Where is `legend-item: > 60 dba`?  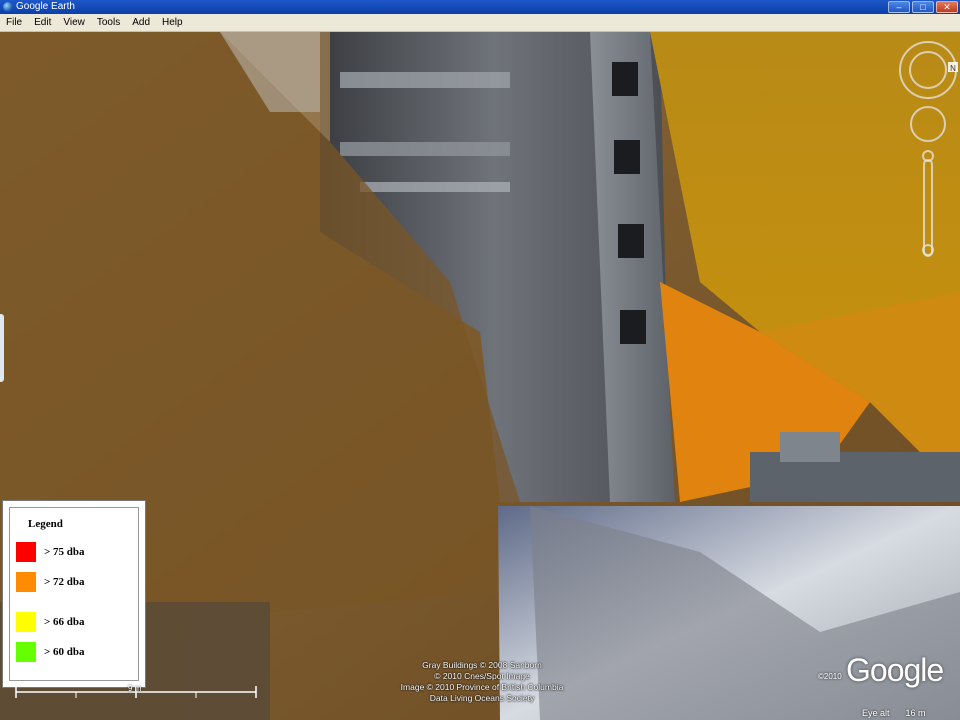 legend-item: > 60 dba is located at coordinates (50, 652).